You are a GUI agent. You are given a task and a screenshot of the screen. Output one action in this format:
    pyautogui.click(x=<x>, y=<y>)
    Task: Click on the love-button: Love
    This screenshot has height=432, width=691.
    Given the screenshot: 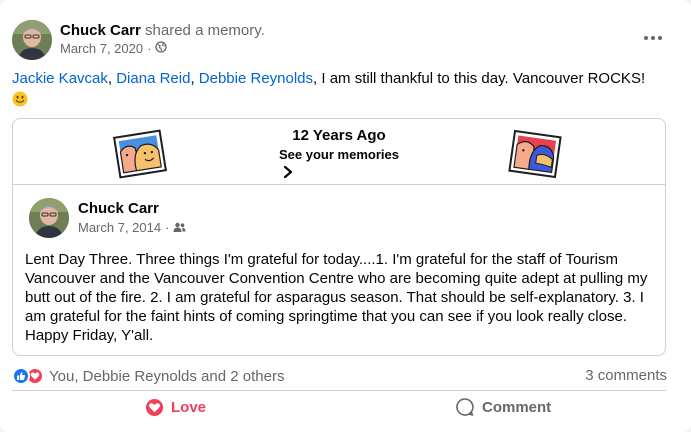 What is the action you would take?
    pyautogui.click(x=175, y=407)
    